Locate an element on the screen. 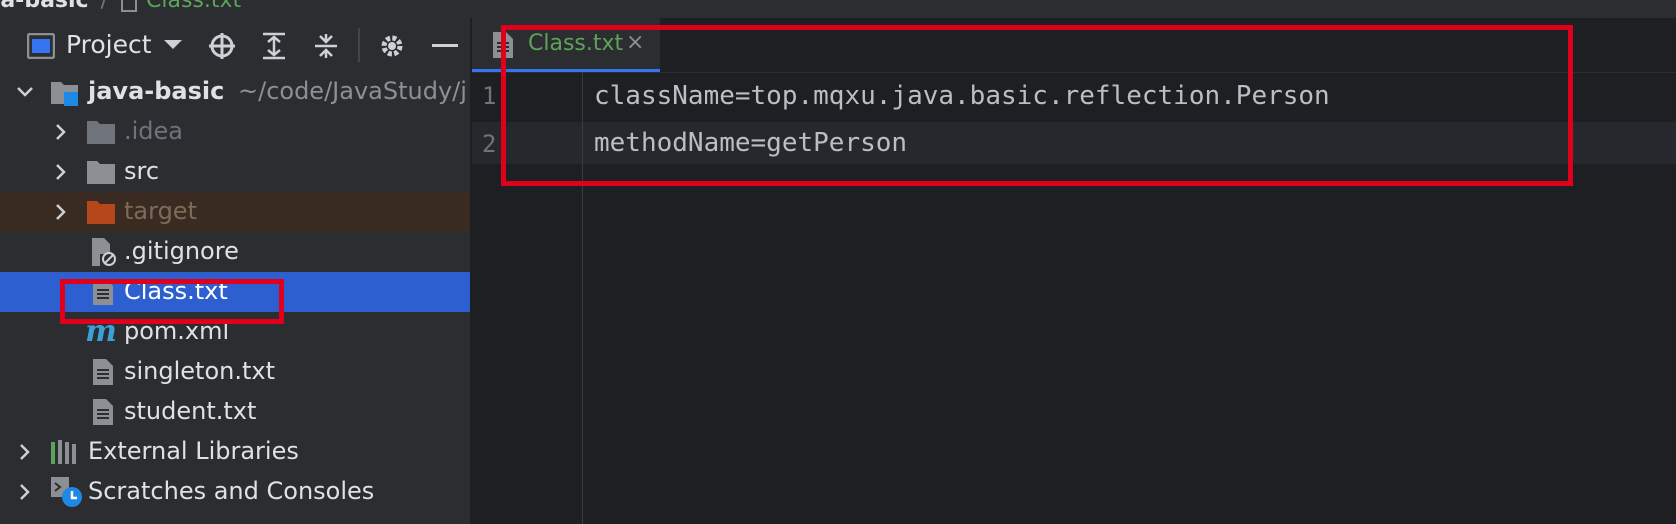 The height and width of the screenshot is (524, 1676). project-view-icon is located at coordinates (41, 46).